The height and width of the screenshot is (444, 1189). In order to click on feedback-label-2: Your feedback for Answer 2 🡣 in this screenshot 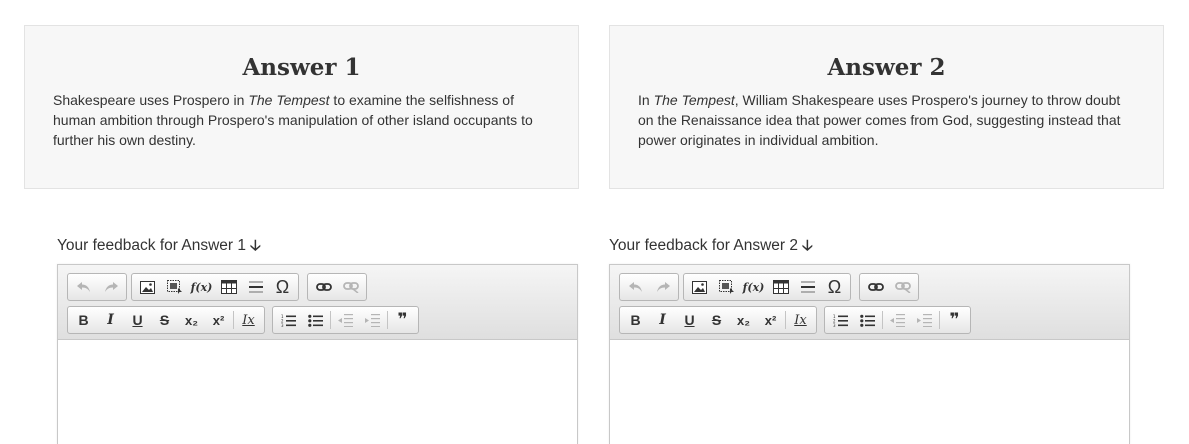, I will do `click(711, 246)`.